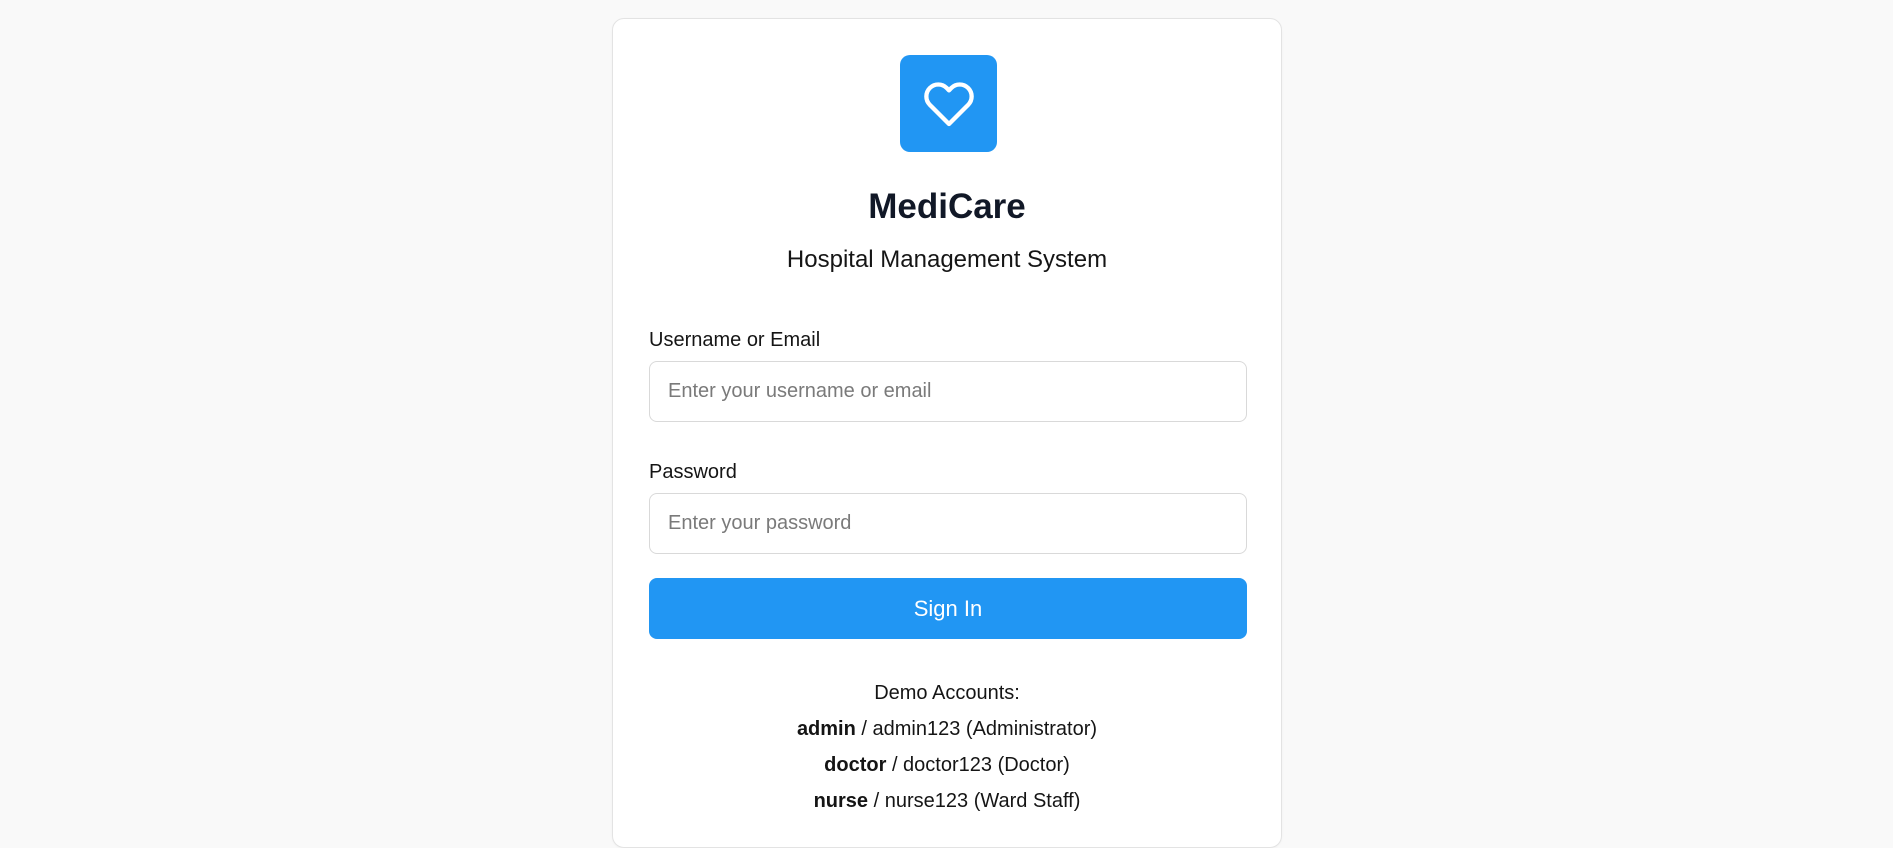 The width and height of the screenshot is (1893, 848). I want to click on demo-account-nurse: nurse / nurse123 (Ward Staff), so click(947, 801).